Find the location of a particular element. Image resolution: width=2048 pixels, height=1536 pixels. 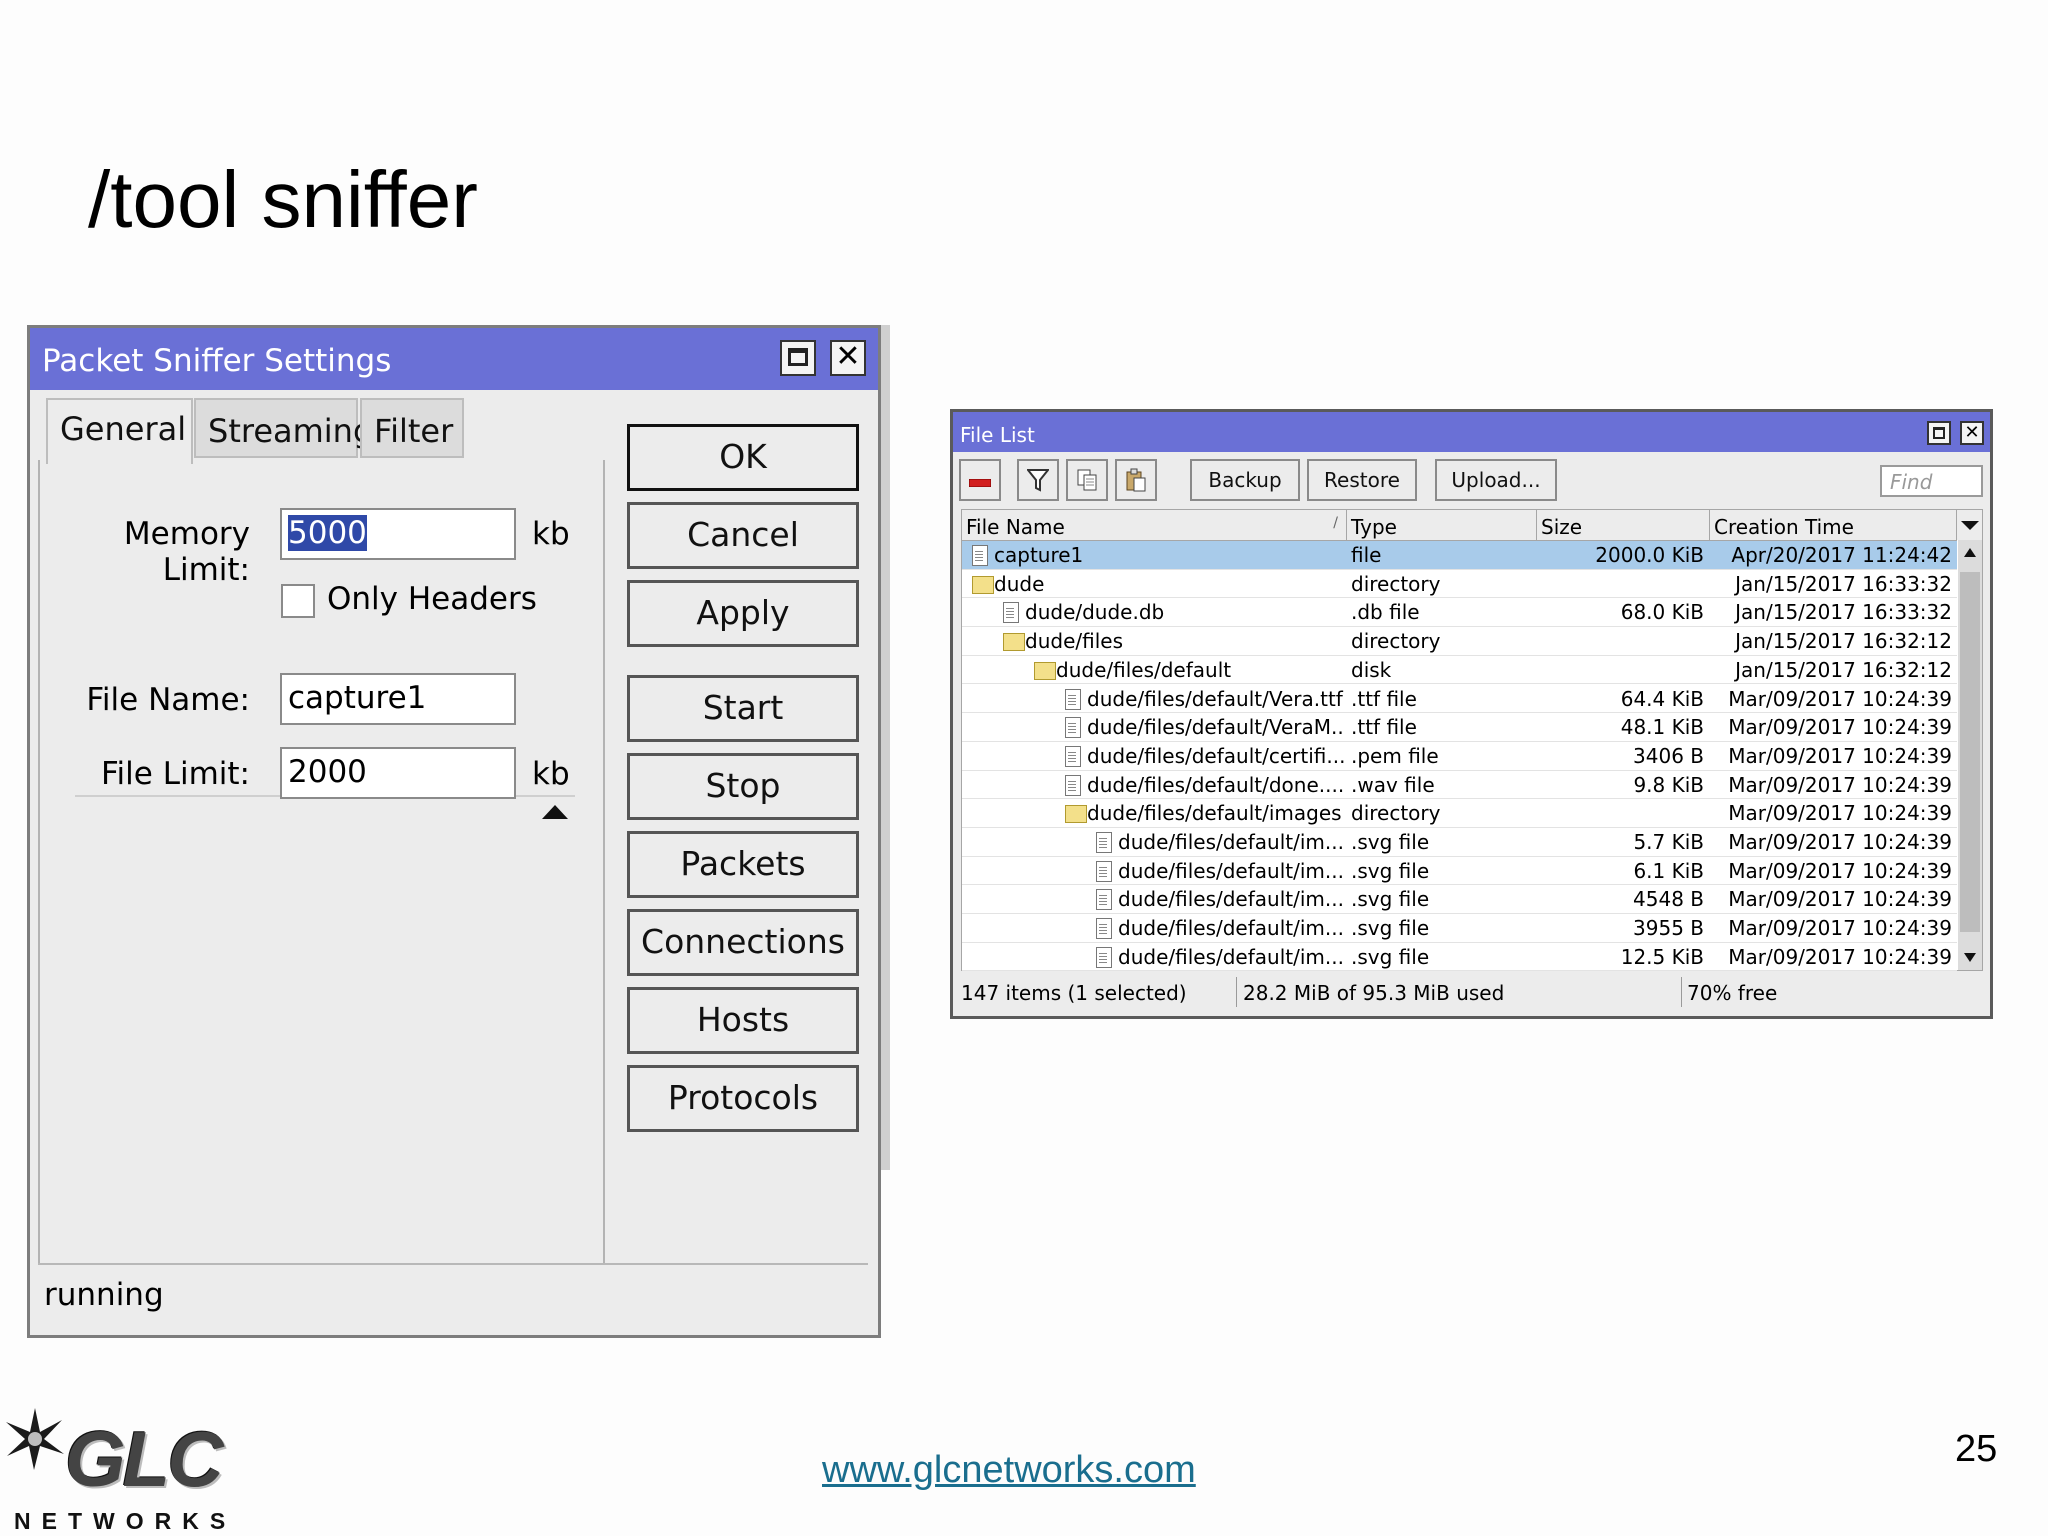

collapse-arrow-icon is located at coordinates (555, 812).